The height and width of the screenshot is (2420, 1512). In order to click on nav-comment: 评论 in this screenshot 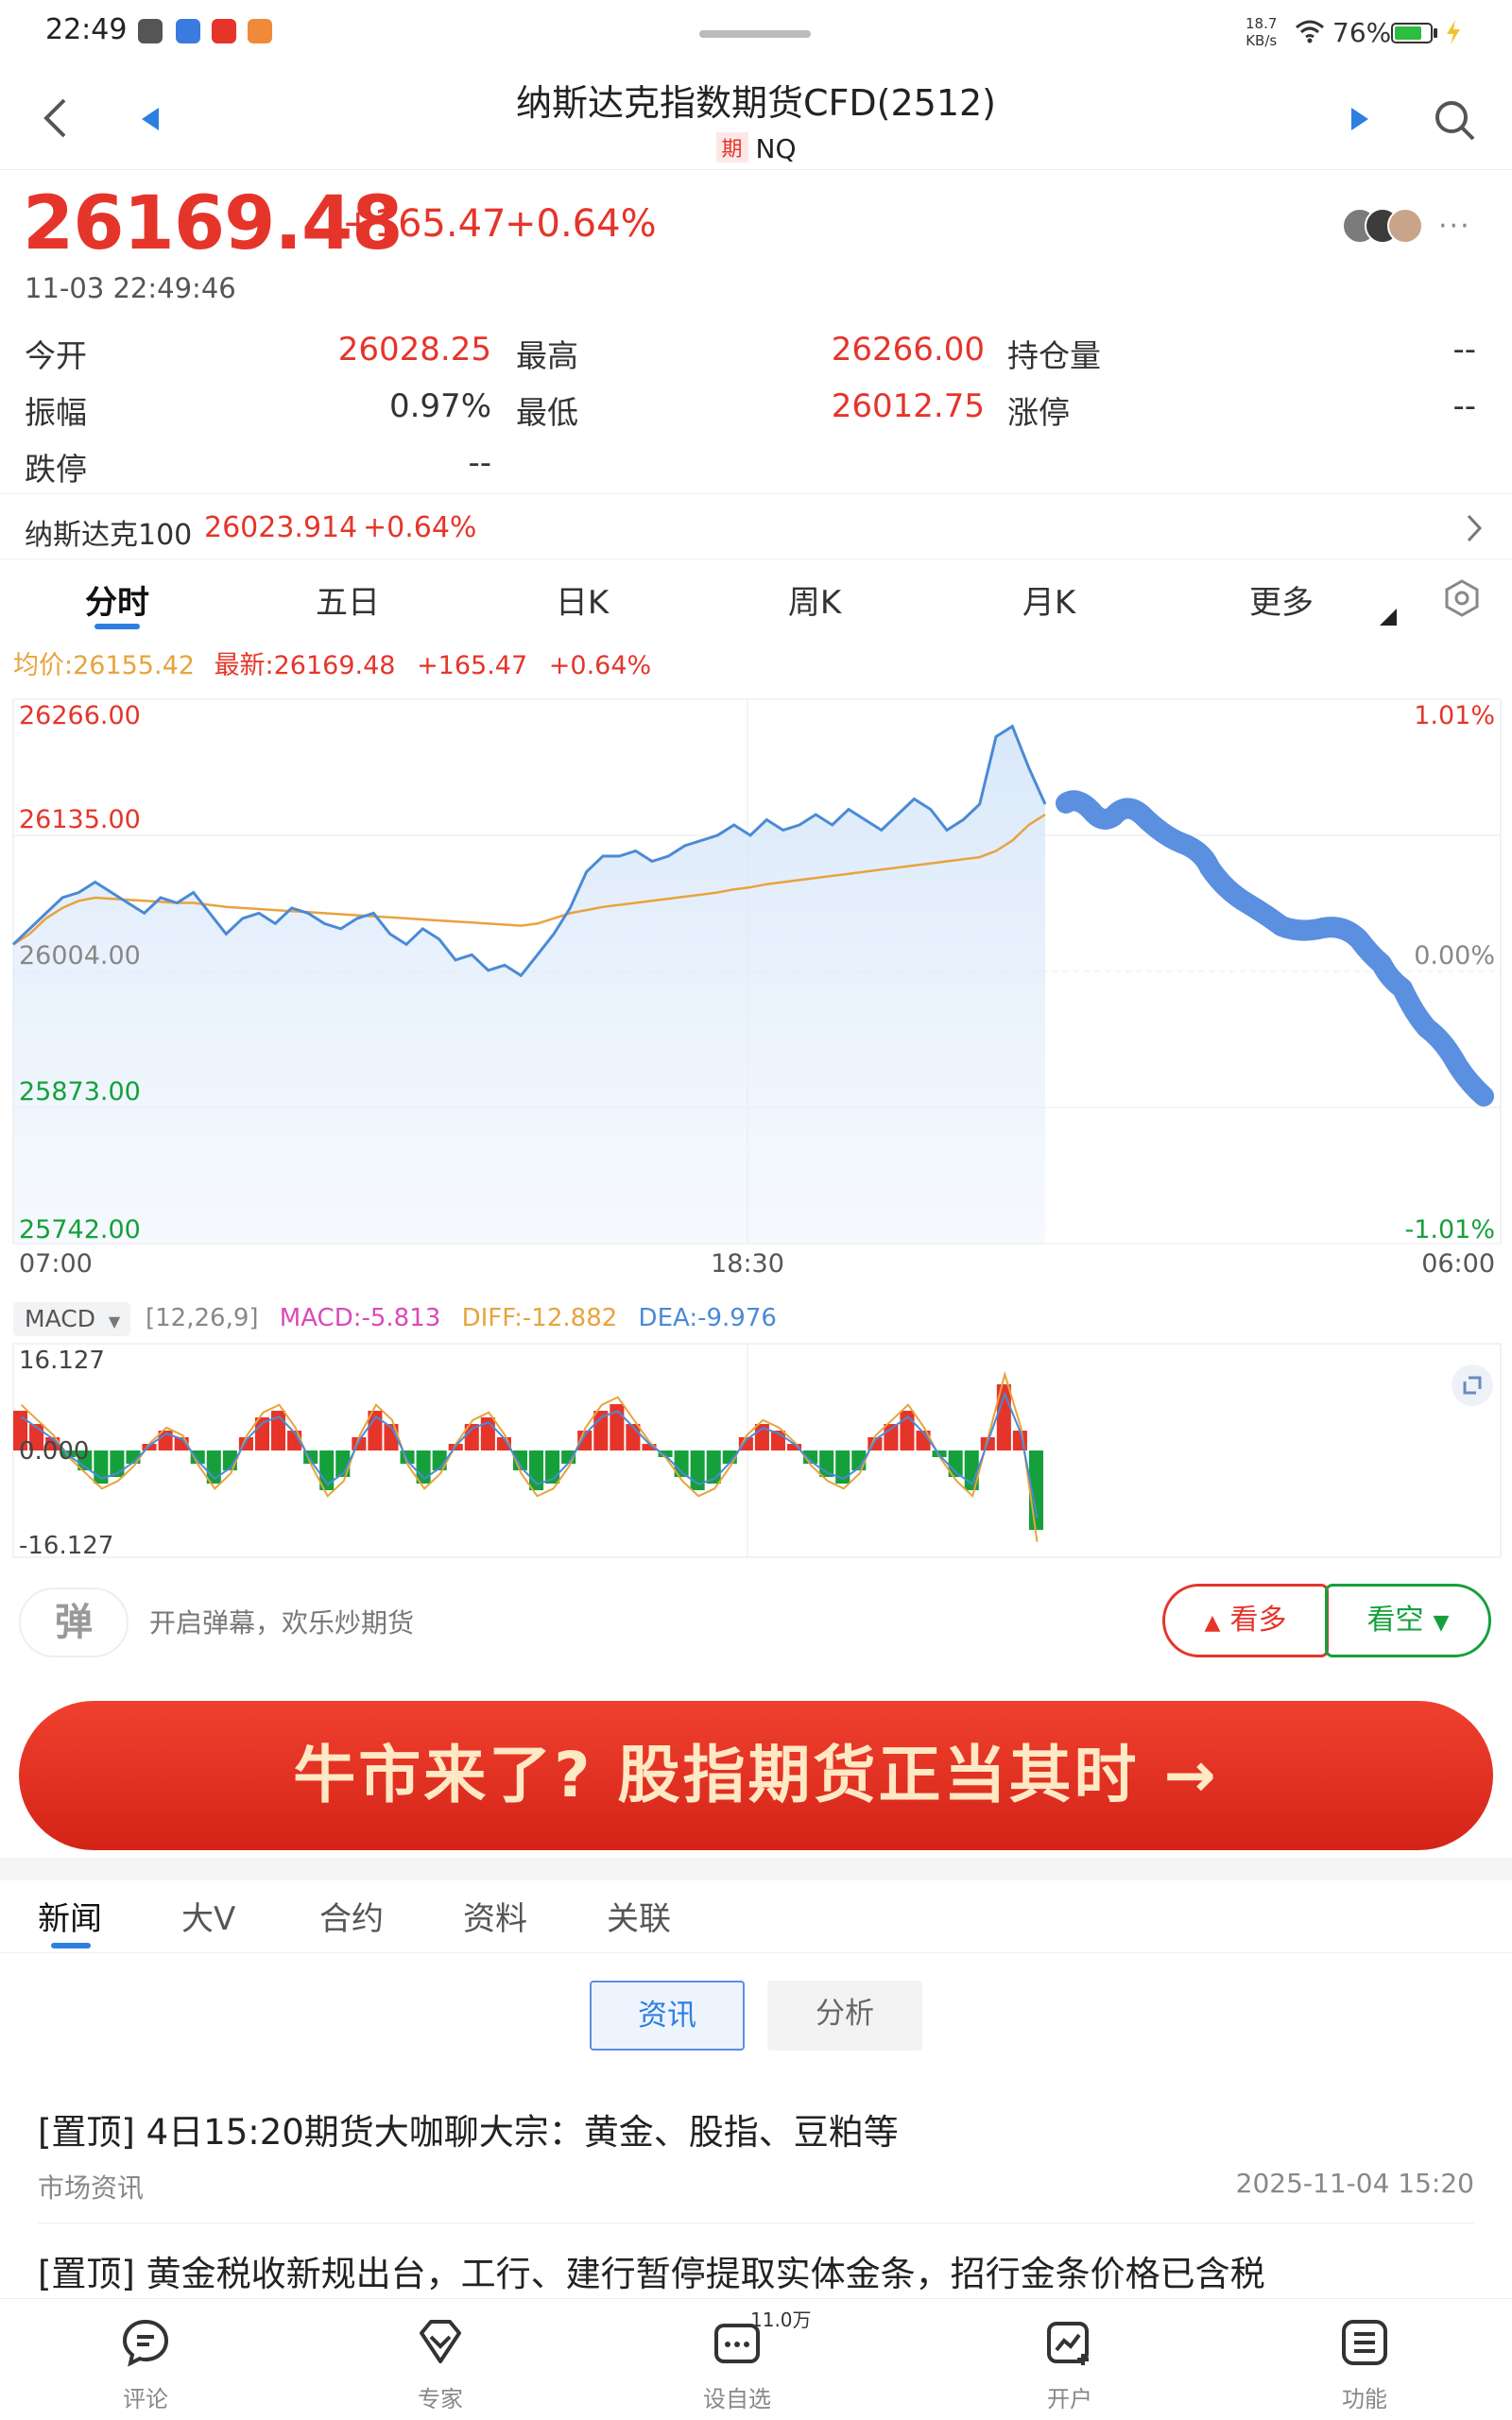, I will do `click(145, 2359)`.